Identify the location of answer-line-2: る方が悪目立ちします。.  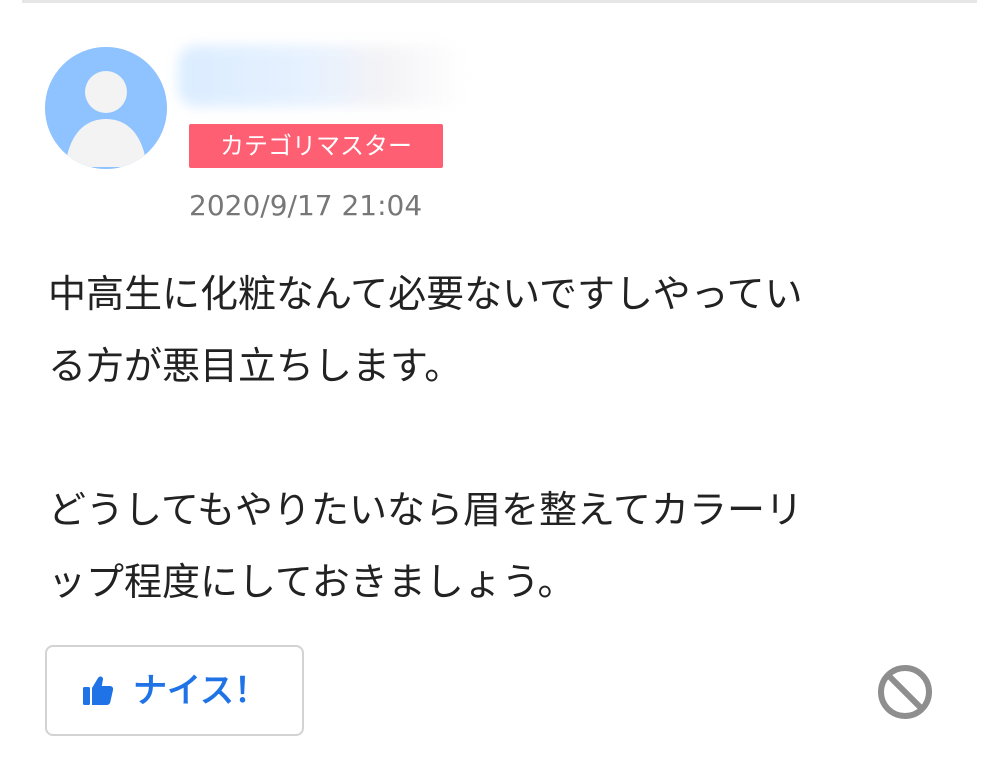
(255, 366).